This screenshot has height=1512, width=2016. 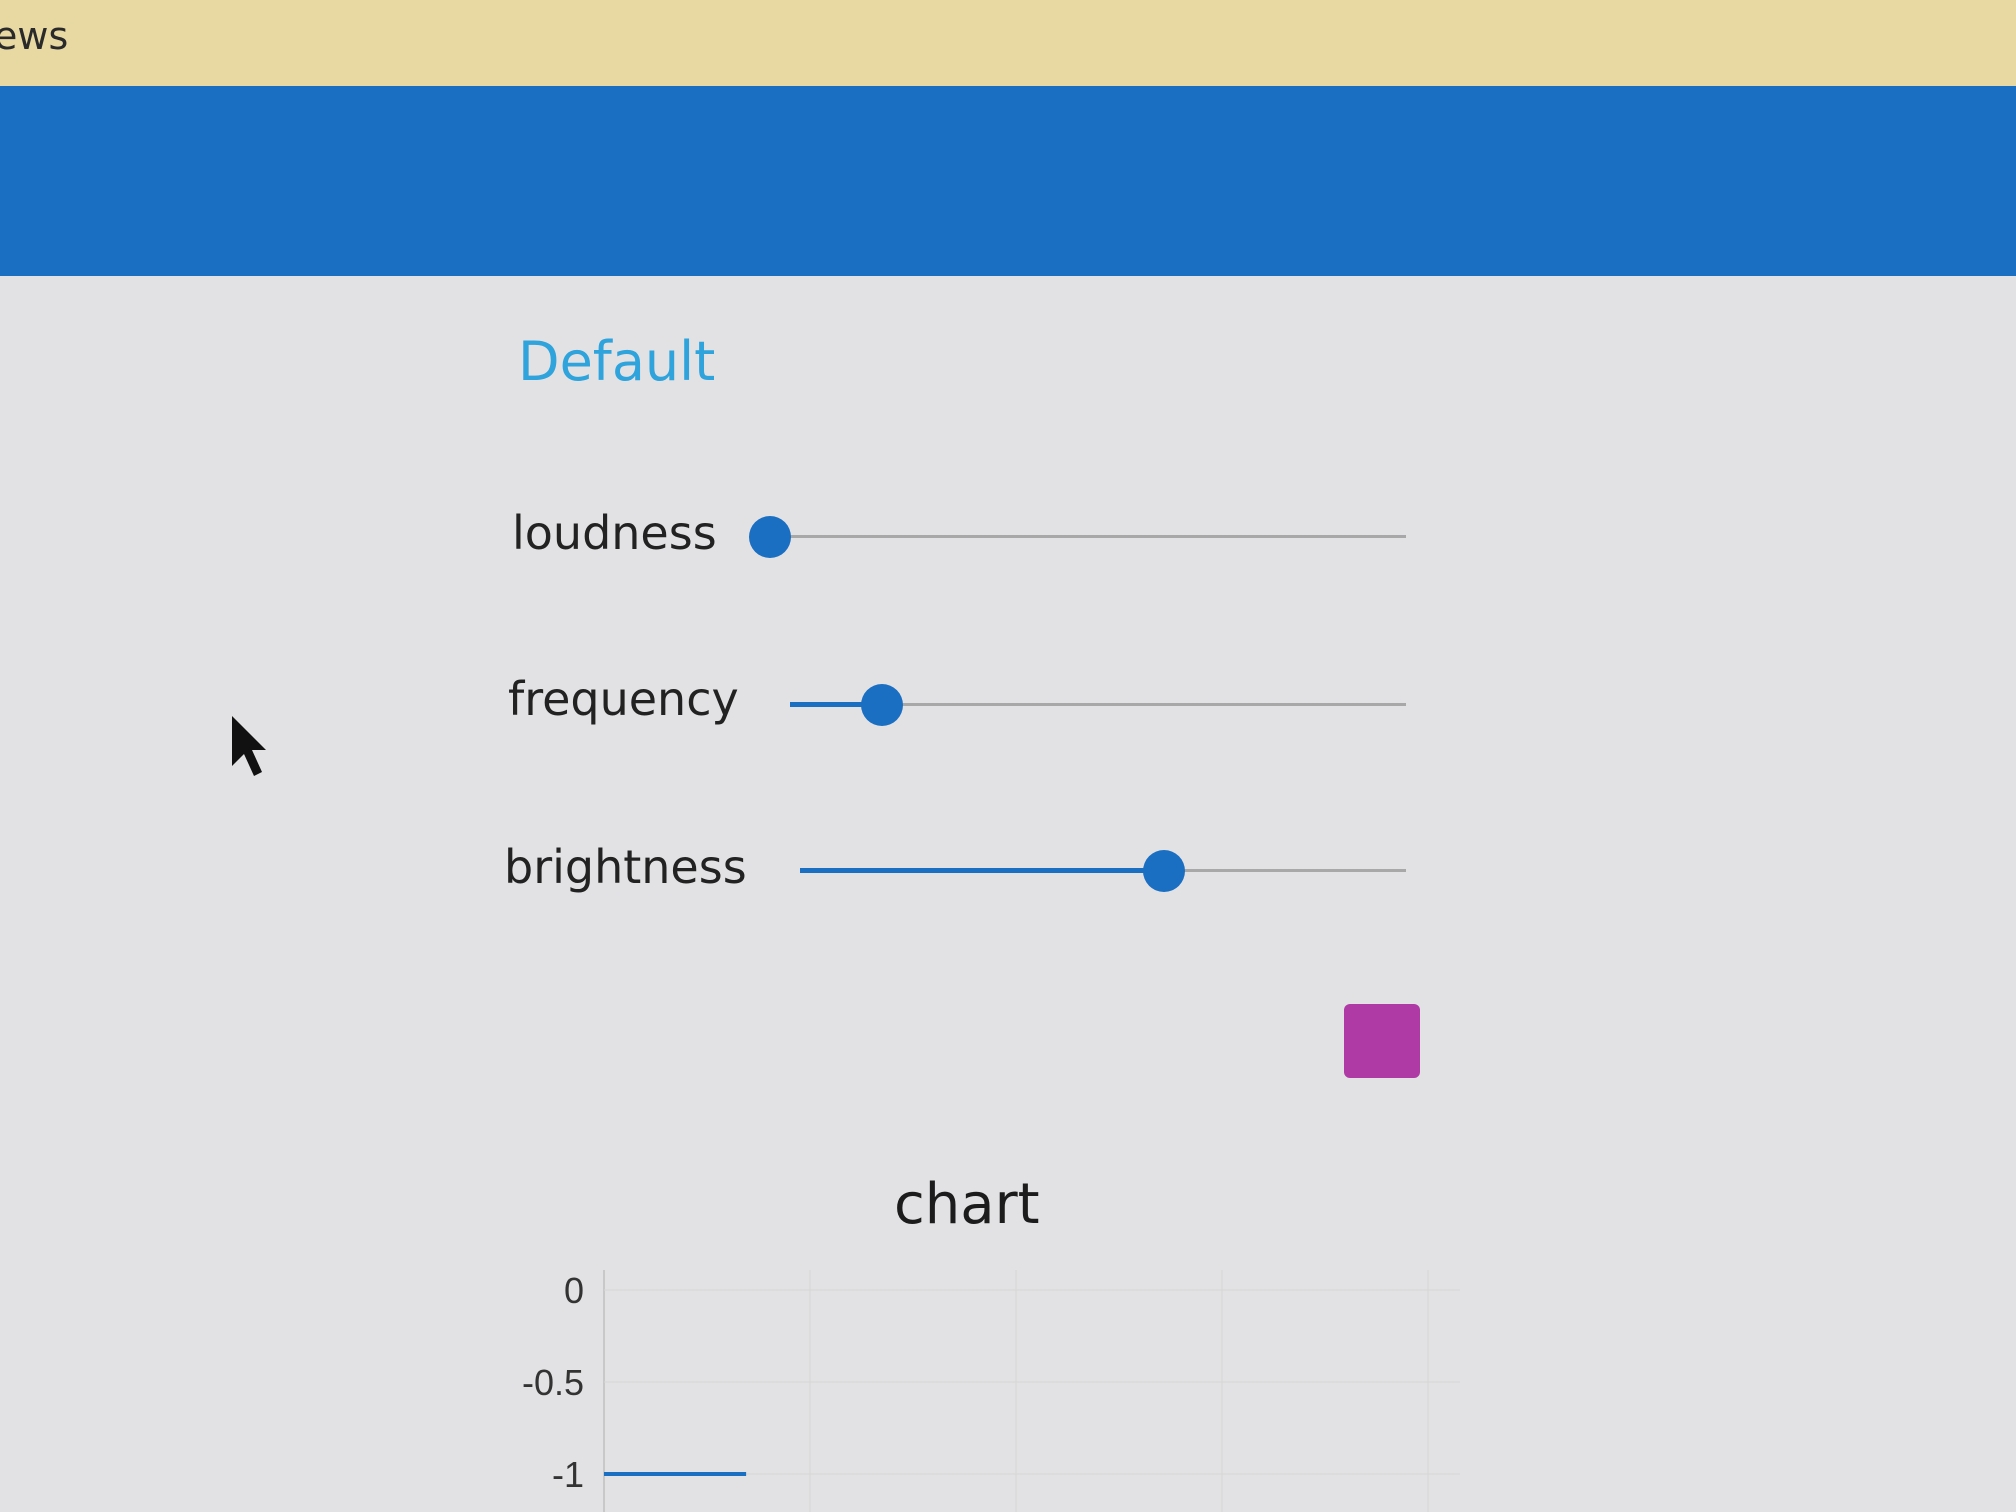 What do you see at coordinates (614, 533) in the screenshot?
I see `slider-label-loudness: loudness` at bounding box center [614, 533].